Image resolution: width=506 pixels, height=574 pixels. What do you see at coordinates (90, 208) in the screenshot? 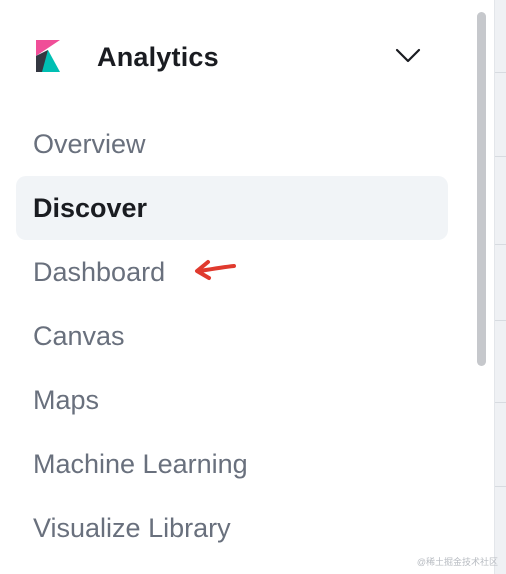
I see `nav-item-label: Discover` at bounding box center [90, 208].